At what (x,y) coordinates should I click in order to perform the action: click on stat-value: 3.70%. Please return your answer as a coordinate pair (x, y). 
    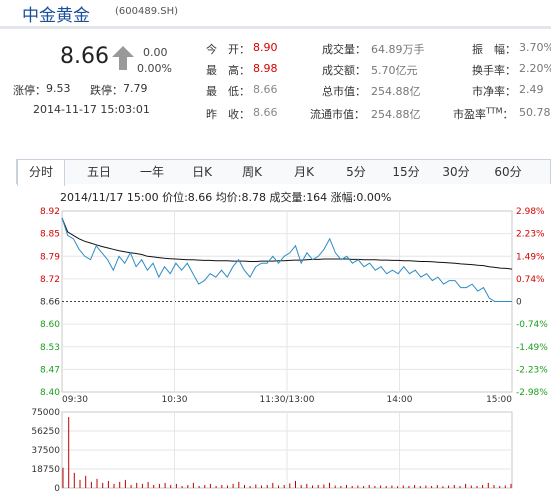
    Looking at the image, I should click on (535, 47).